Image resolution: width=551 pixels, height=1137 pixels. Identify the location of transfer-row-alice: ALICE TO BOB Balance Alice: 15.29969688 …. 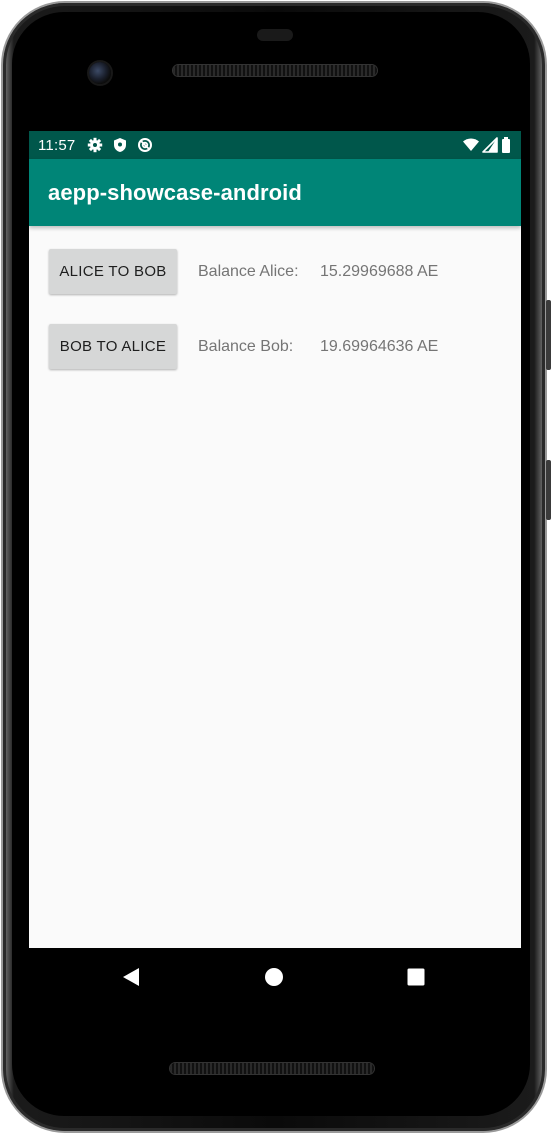
(275, 271).